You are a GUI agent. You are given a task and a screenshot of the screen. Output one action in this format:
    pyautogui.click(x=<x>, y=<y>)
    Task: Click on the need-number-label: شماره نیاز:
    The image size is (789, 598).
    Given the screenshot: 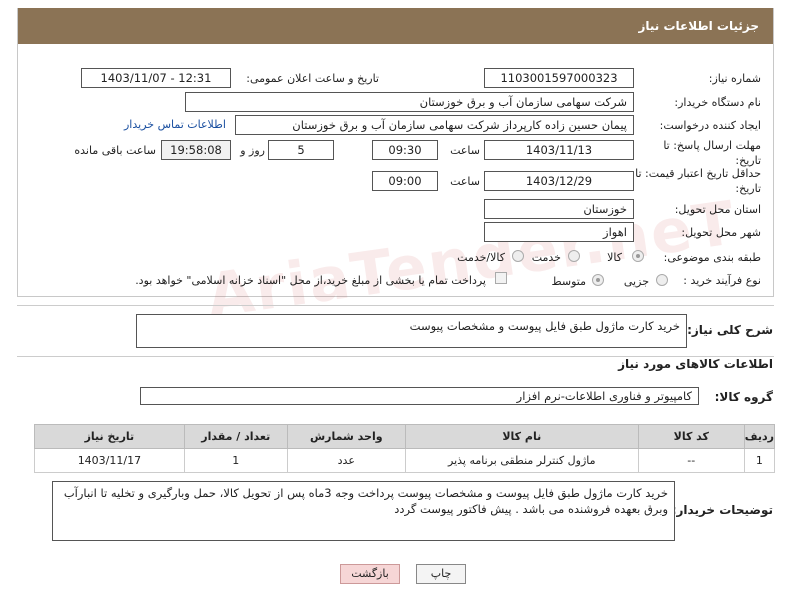 What is the action you would take?
    pyautogui.click(x=734, y=78)
    